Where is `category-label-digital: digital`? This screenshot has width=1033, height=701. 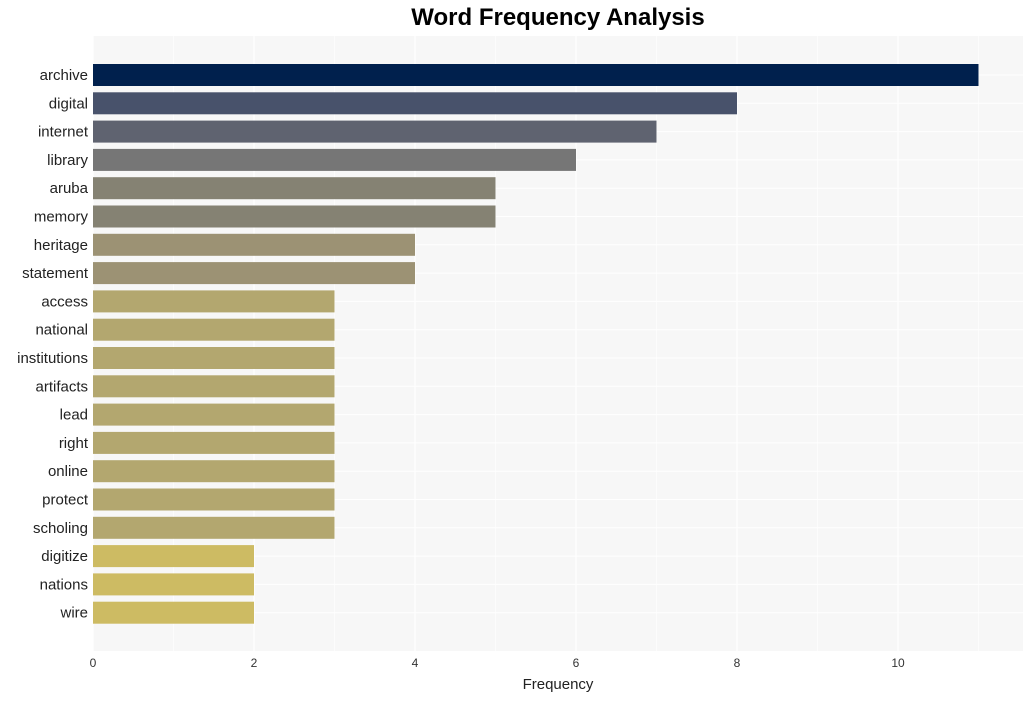
category-label-digital: digital is located at coordinates (68, 103).